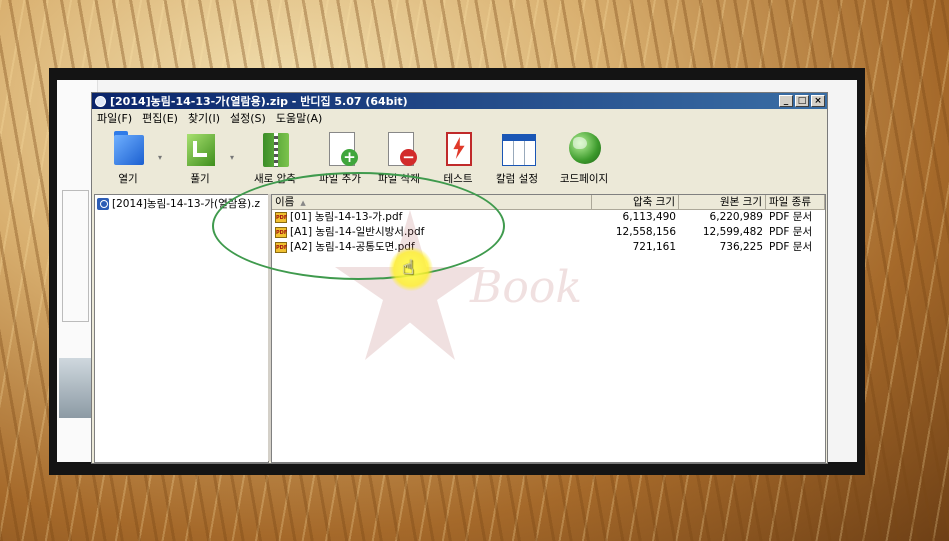 The height and width of the screenshot is (541, 949). What do you see at coordinates (722, 202) in the screenshot?
I see `column-original-size-header: 원본 크기` at bounding box center [722, 202].